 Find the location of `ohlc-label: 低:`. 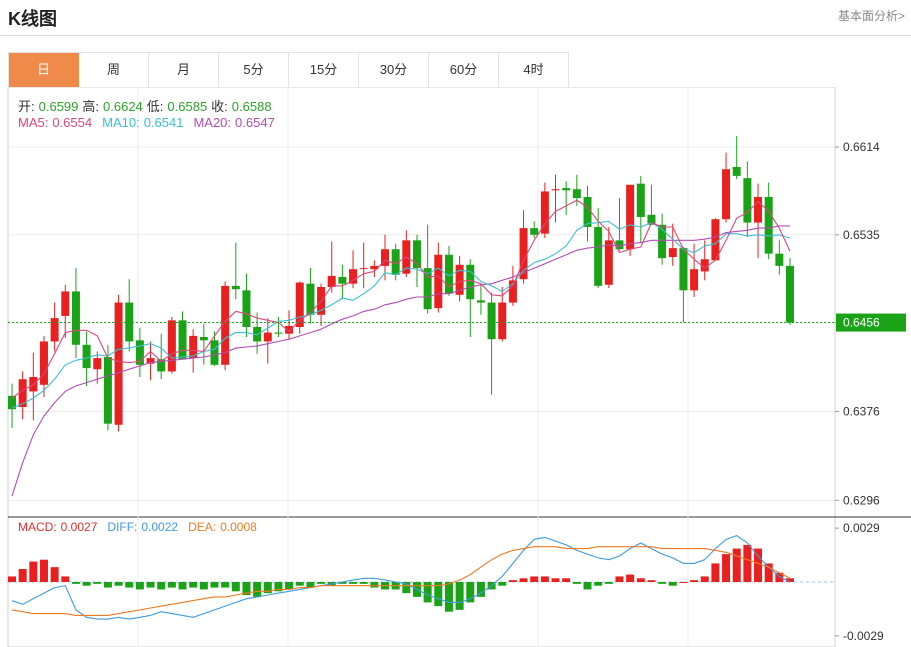

ohlc-label: 低: is located at coordinates (155, 106).